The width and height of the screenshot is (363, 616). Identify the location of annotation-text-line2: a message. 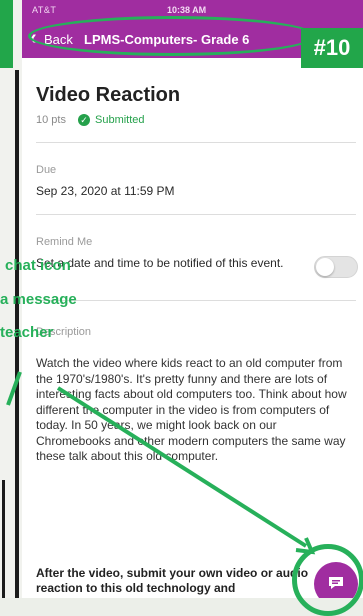
(38, 299).